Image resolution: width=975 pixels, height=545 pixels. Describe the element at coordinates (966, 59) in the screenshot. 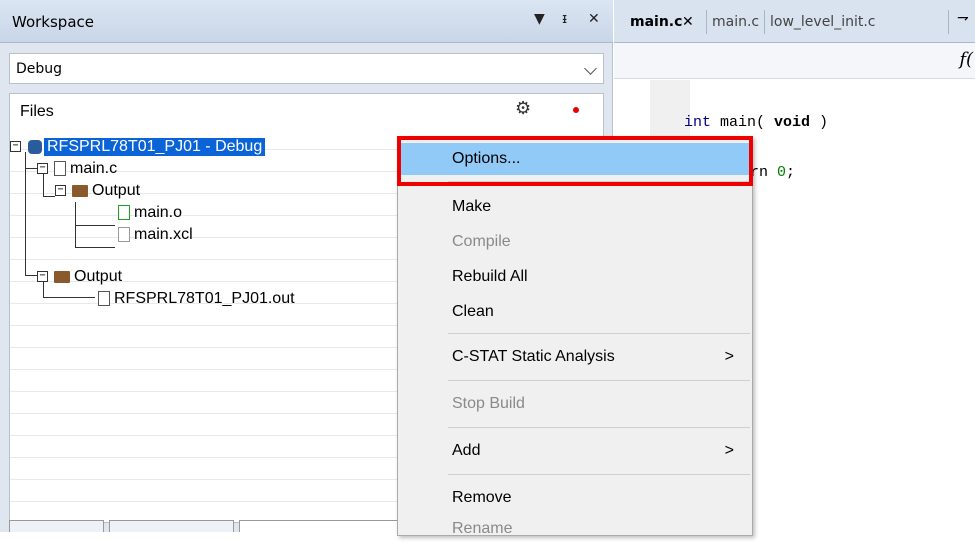

I see `function-navigator-icon: f(` at that location.